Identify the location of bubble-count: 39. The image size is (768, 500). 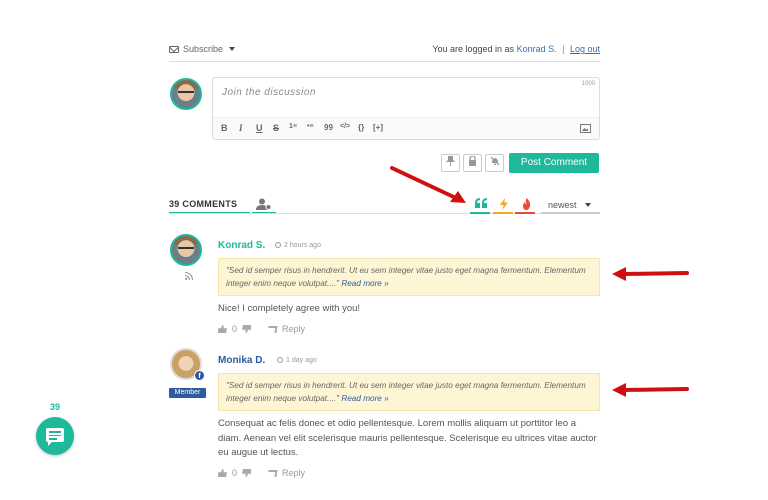
(55, 407).